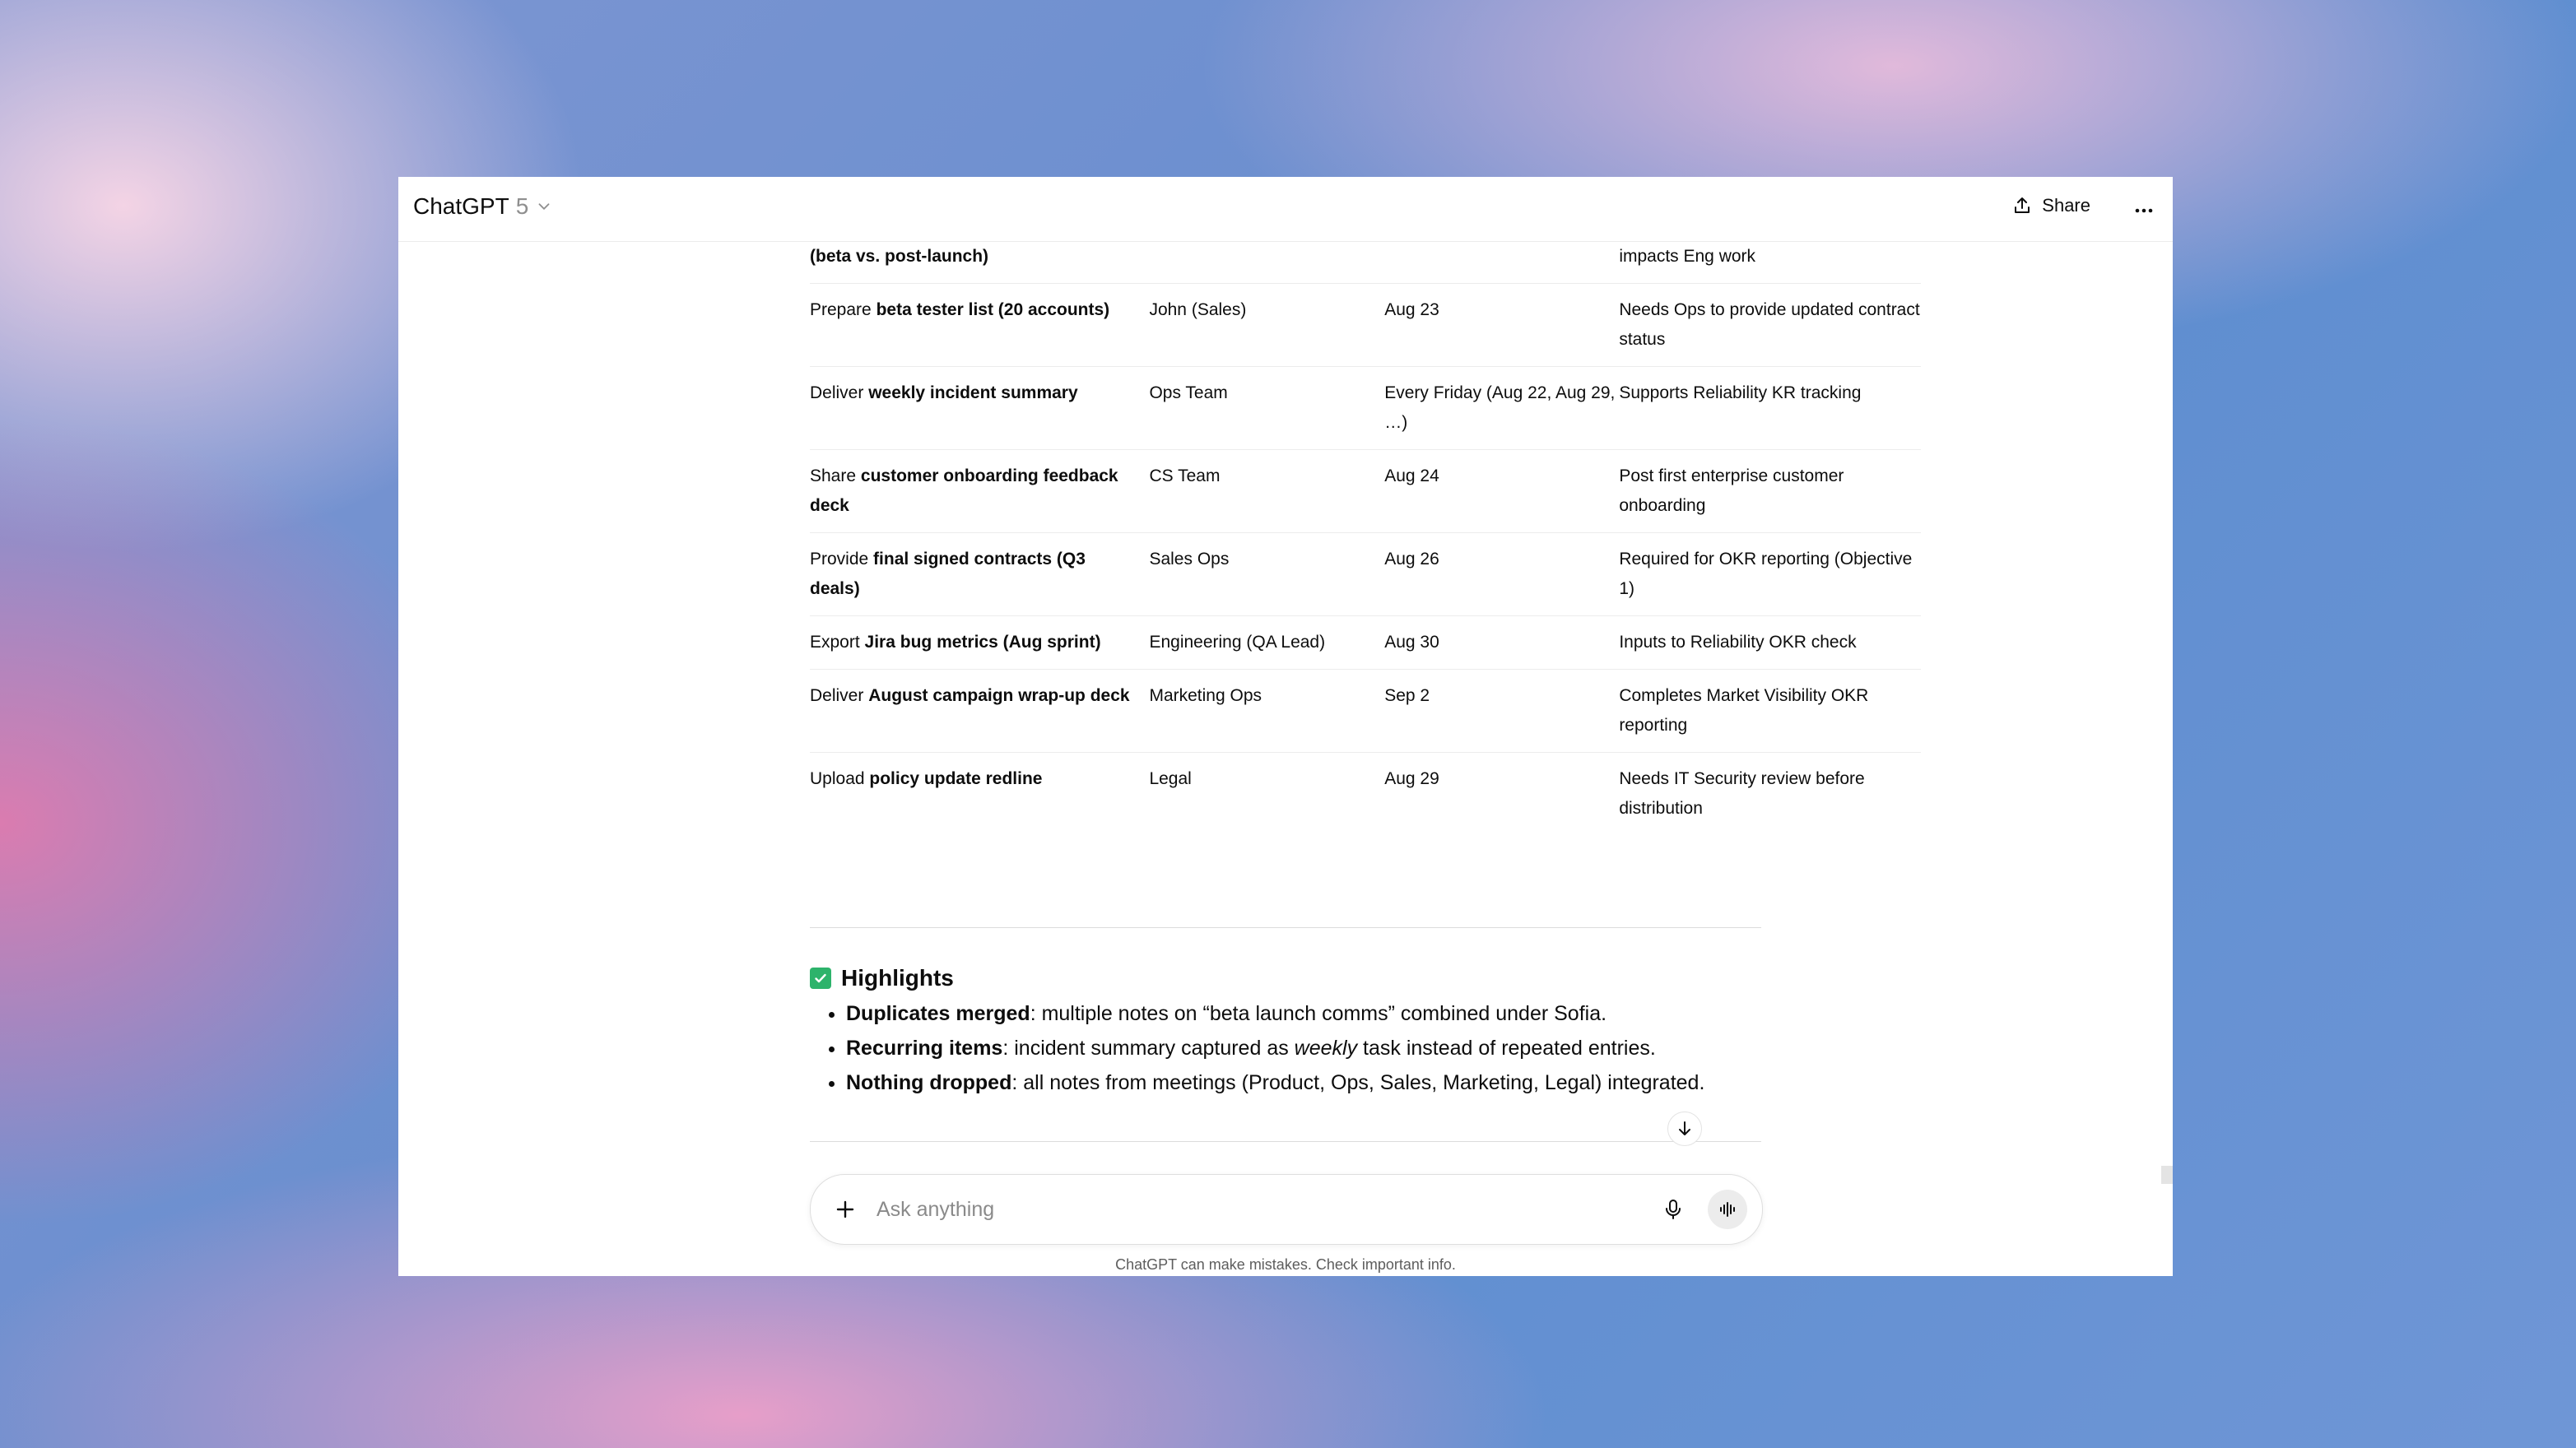 Image resolution: width=2576 pixels, height=1448 pixels. I want to click on model-switcher: ChatGPT 5, so click(483, 206).